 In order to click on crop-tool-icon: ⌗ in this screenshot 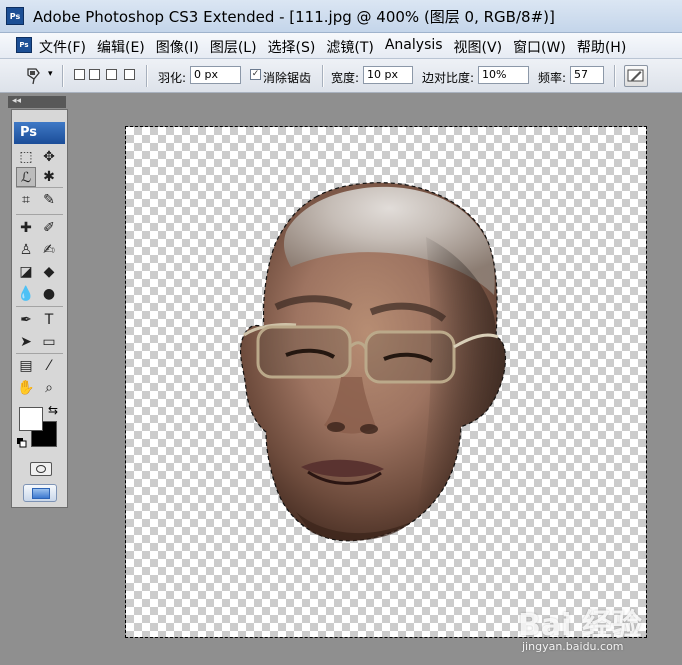, I will do `click(26, 200)`.